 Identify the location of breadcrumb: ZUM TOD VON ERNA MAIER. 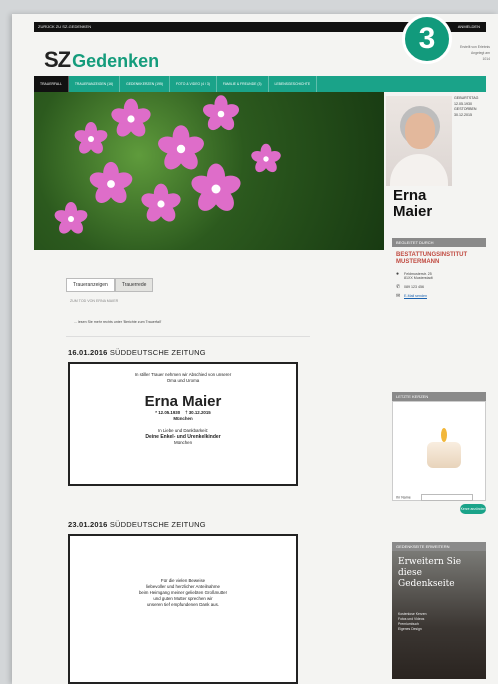
(94, 301).